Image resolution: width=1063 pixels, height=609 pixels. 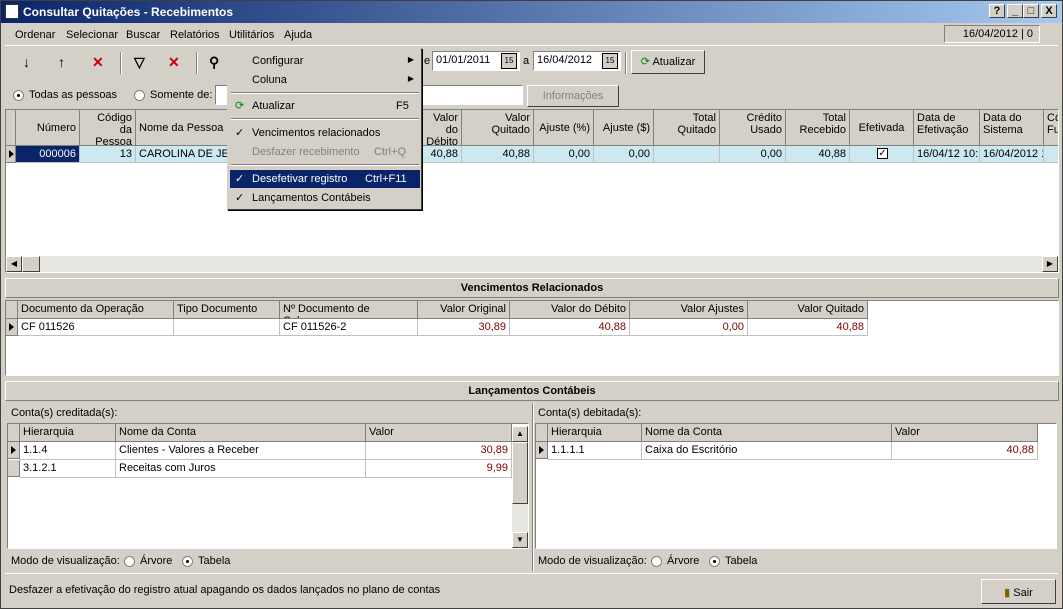 What do you see at coordinates (325, 61) in the screenshot?
I see `menu-item-configurar: Configurar ▶` at bounding box center [325, 61].